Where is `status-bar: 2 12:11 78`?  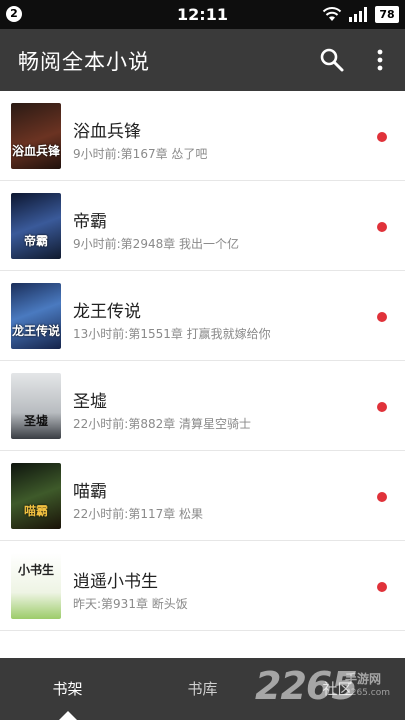 status-bar: 2 12:11 78 is located at coordinates (202, 14).